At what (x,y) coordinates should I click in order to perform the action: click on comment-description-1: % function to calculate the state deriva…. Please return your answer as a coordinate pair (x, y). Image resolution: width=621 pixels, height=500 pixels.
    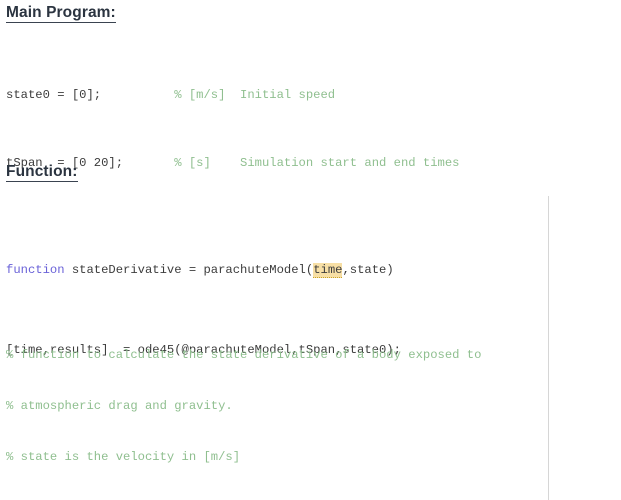
    Looking at the image, I should click on (244, 355).